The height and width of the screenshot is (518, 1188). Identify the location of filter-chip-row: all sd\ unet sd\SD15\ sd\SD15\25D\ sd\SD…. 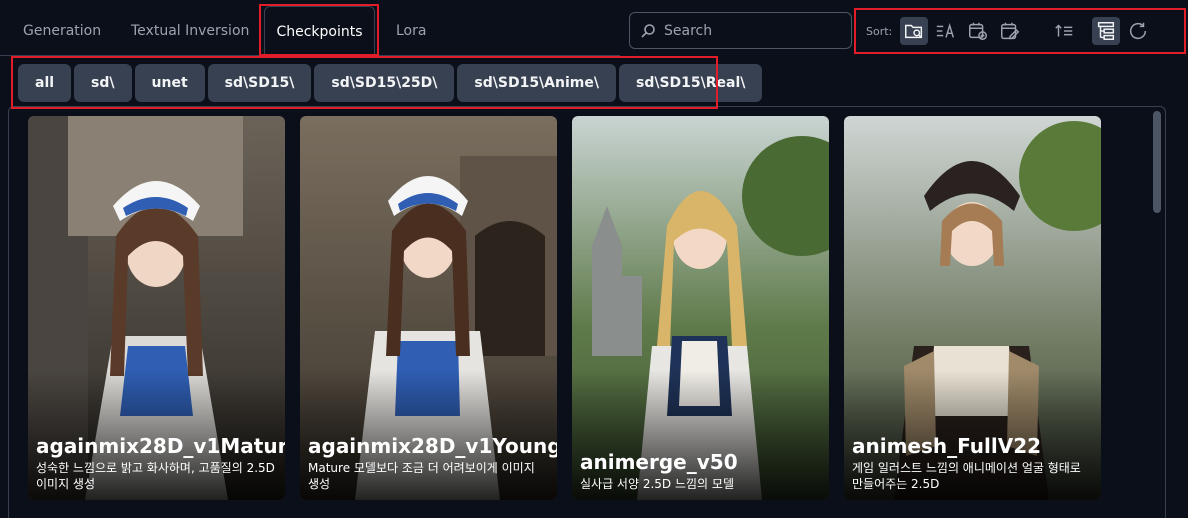
(390, 83).